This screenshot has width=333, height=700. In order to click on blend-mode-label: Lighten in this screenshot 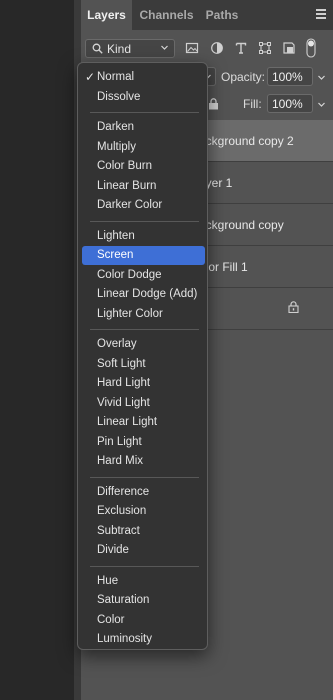, I will do `click(116, 235)`.